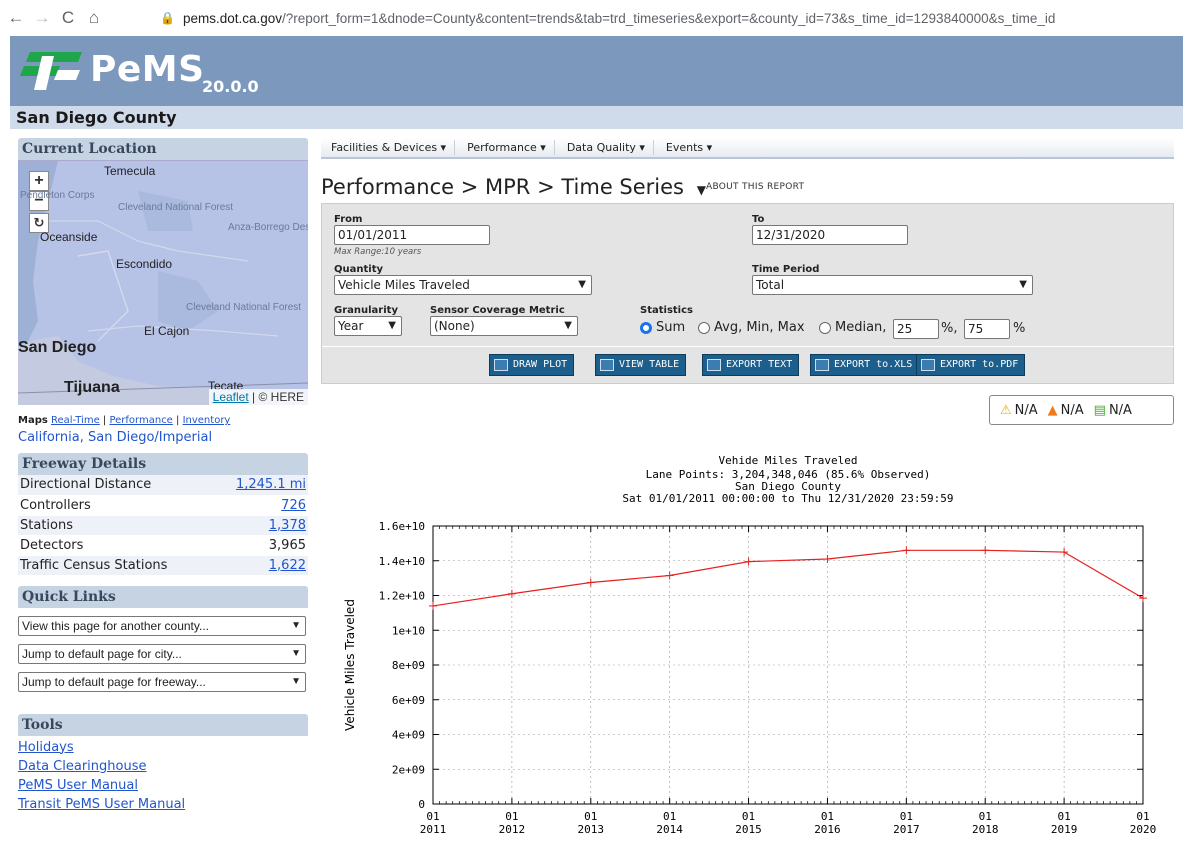  Describe the element at coordinates (293, 505) in the screenshot. I see `fd-value-link: 726` at that location.